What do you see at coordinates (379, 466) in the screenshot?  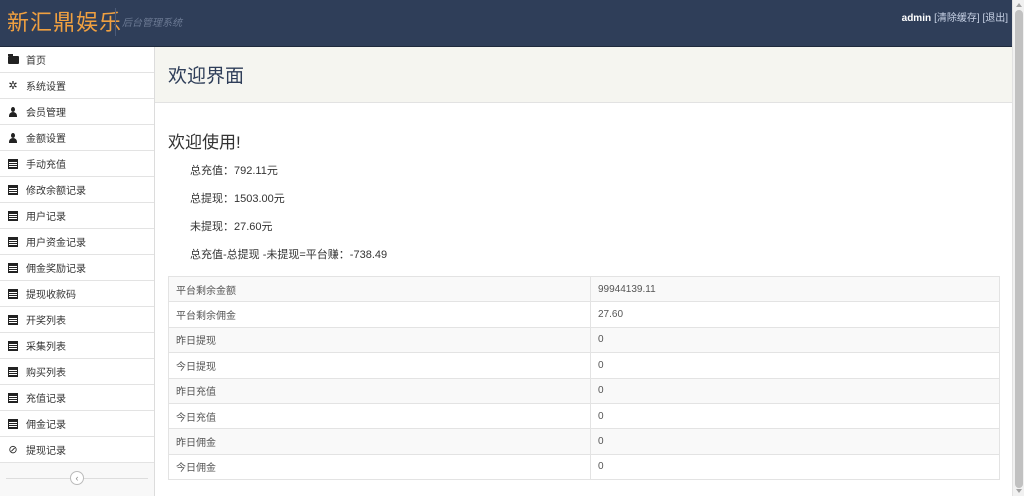 I see `table-key: 今日佣金` at bounding box center [379, 466].